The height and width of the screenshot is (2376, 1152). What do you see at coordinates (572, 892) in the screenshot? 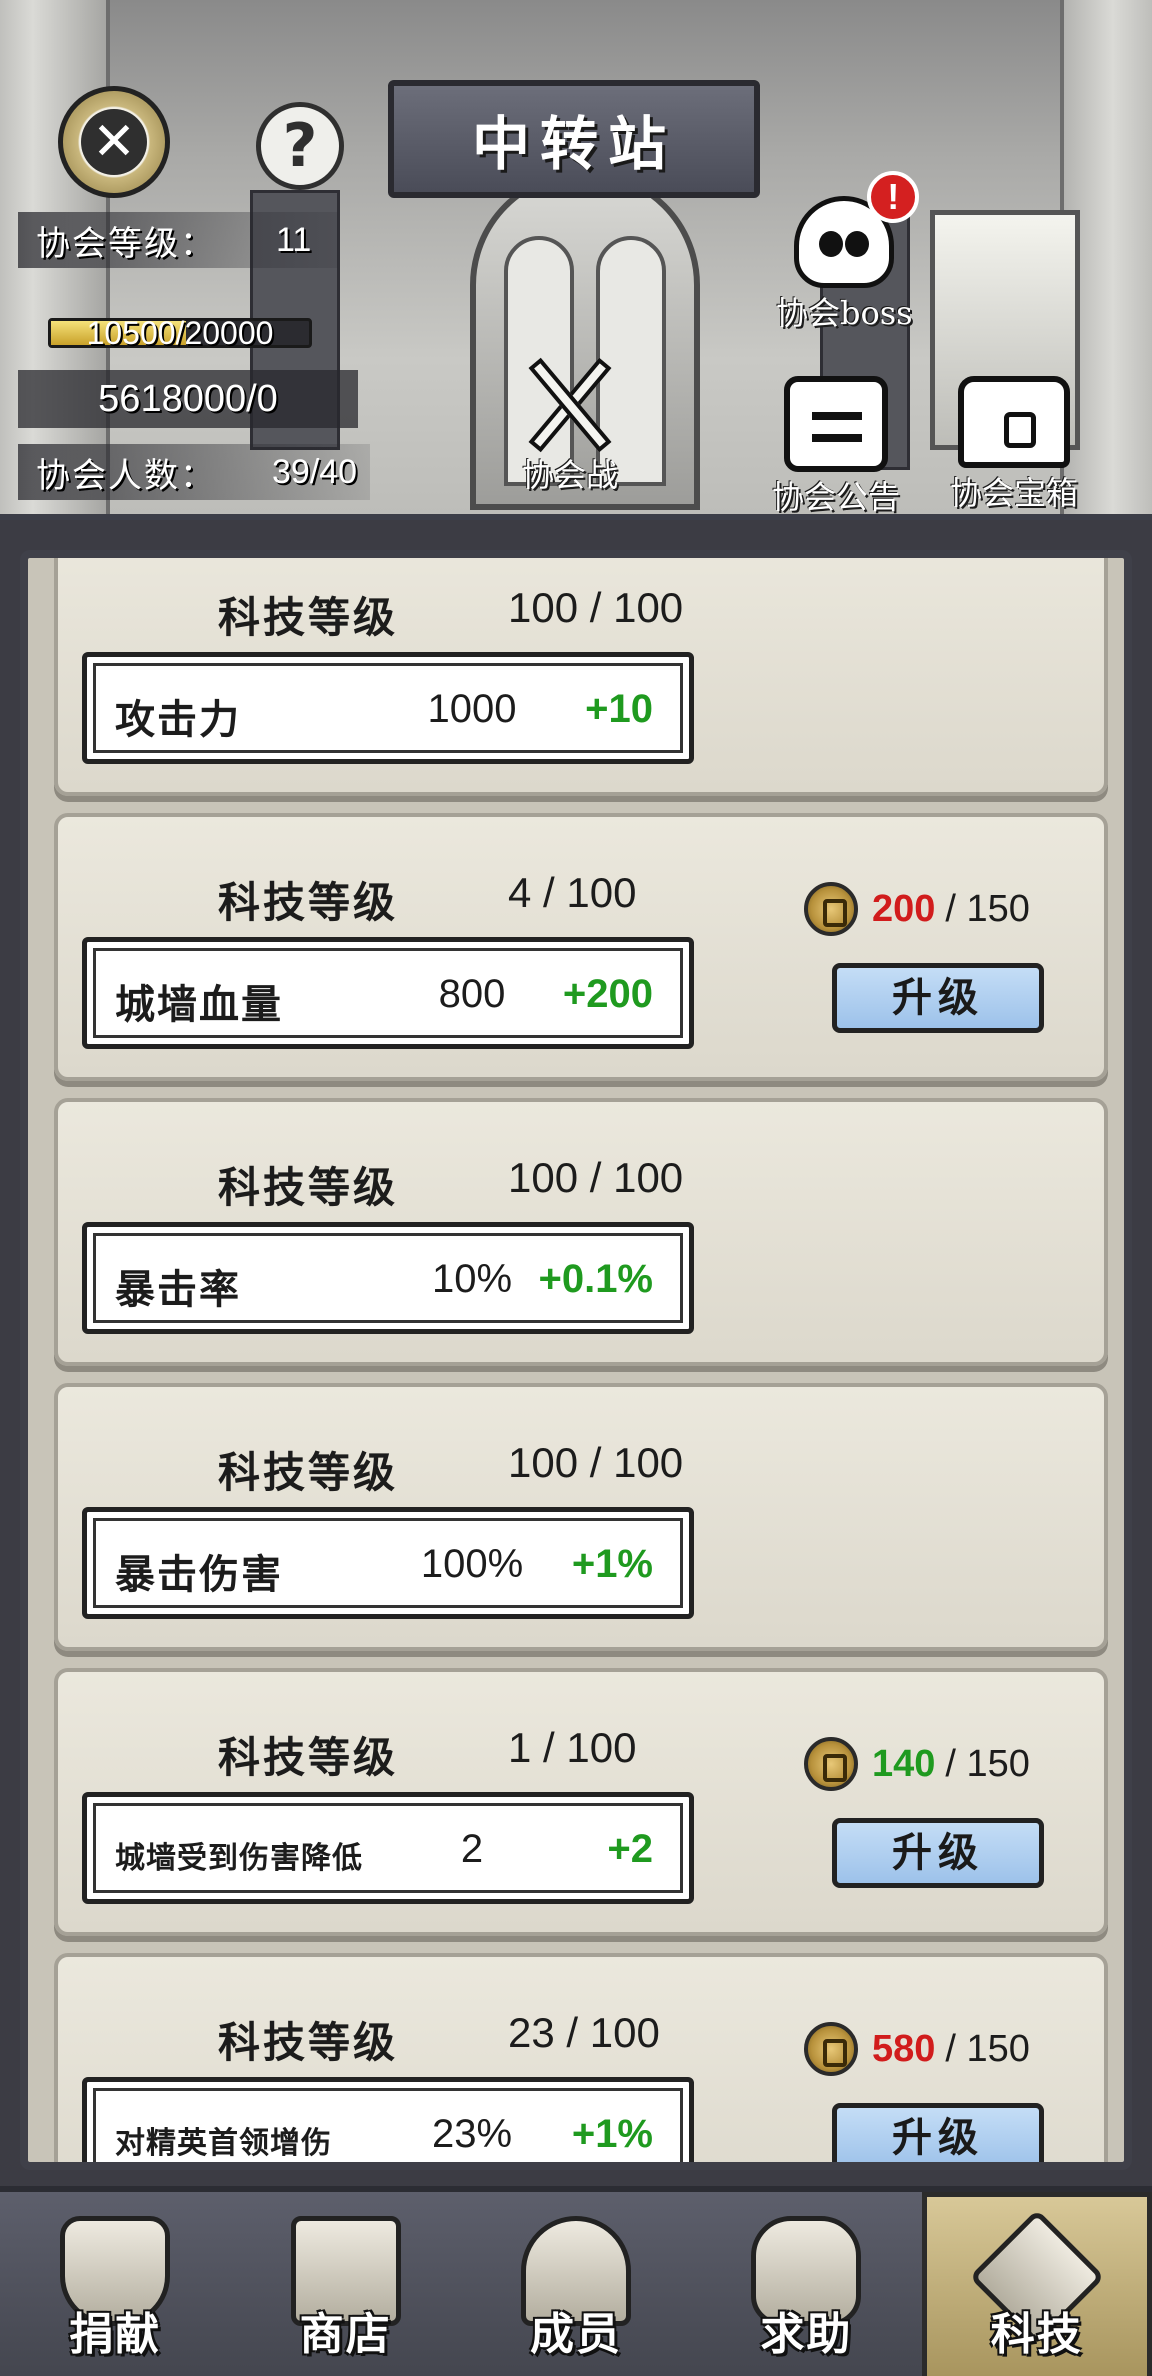
I see `tech-level-value: 4 / 100` at bounding box center [572, 892].